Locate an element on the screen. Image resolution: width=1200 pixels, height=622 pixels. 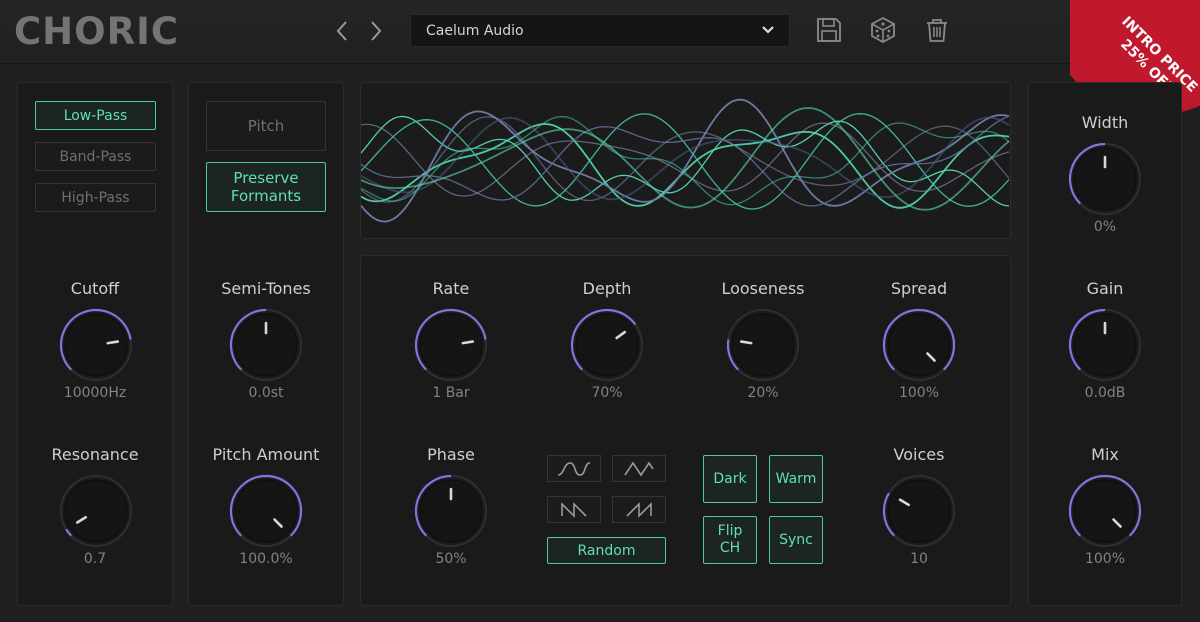
flip-line-1: Flip is located at coordinates (730, 531).